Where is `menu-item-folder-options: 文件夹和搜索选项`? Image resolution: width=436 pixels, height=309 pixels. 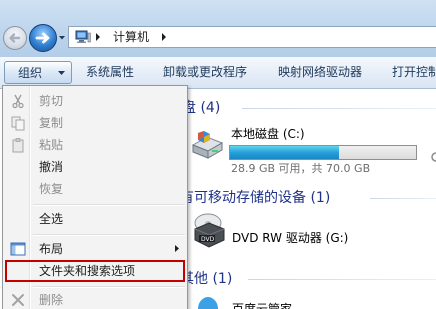
menu-item-folder-options: 文件夹和搜索选项 is located at coordinates (95, 271).